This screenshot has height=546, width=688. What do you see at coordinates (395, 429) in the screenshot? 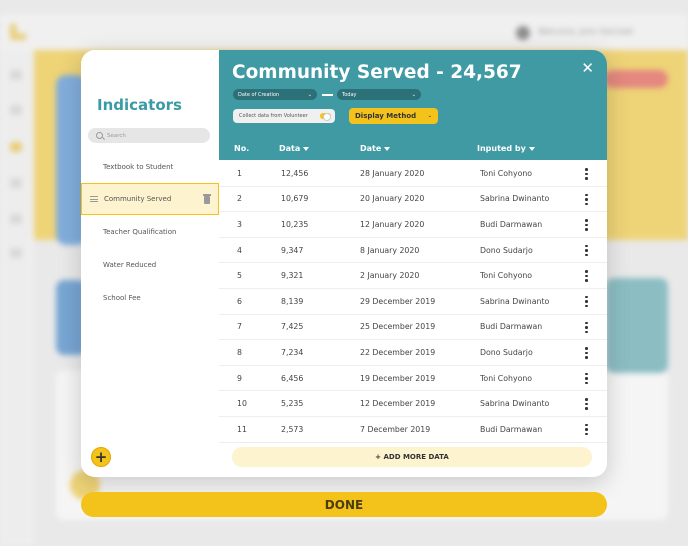
I see `row-date: 7 December 2019` at bounding box center [395, 429].